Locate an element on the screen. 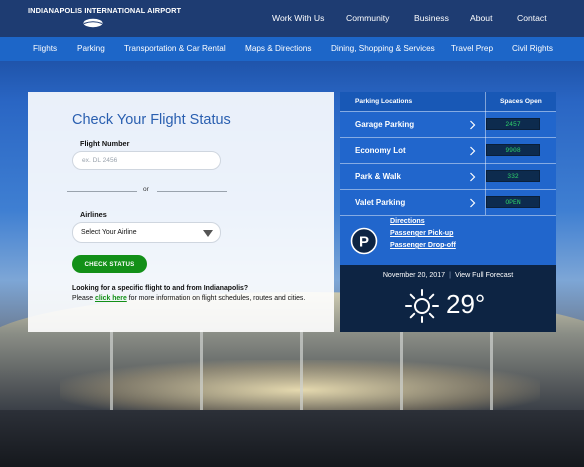  spaces-count: OPEN is located at coordinates (513, 202).